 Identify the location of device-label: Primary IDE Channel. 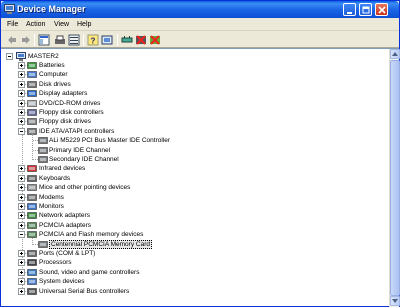
(79, 150).